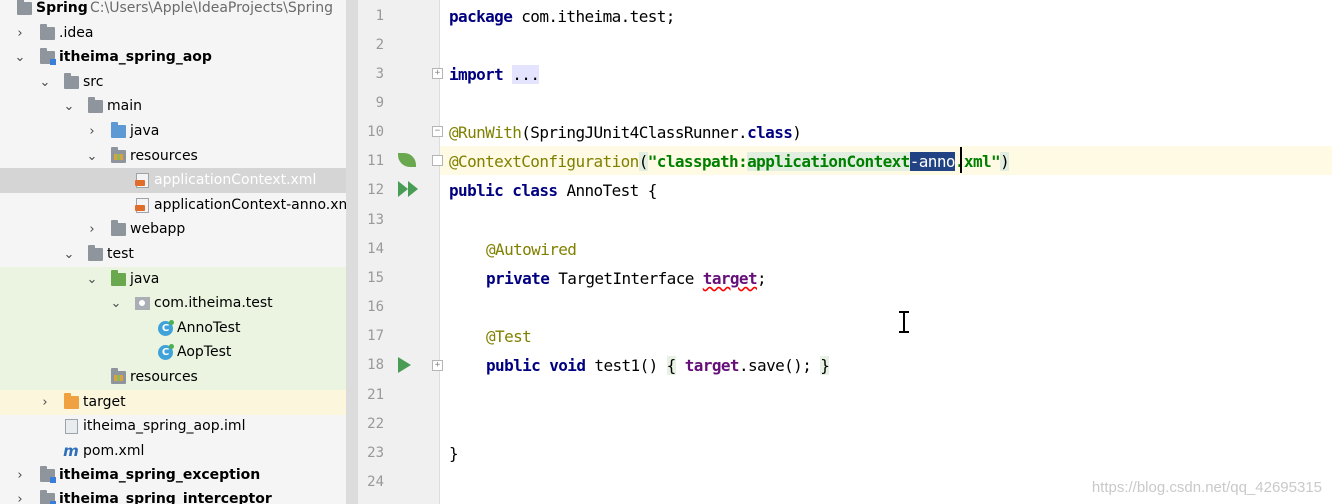  I want to click on panel-splitter, so click(352, 252).